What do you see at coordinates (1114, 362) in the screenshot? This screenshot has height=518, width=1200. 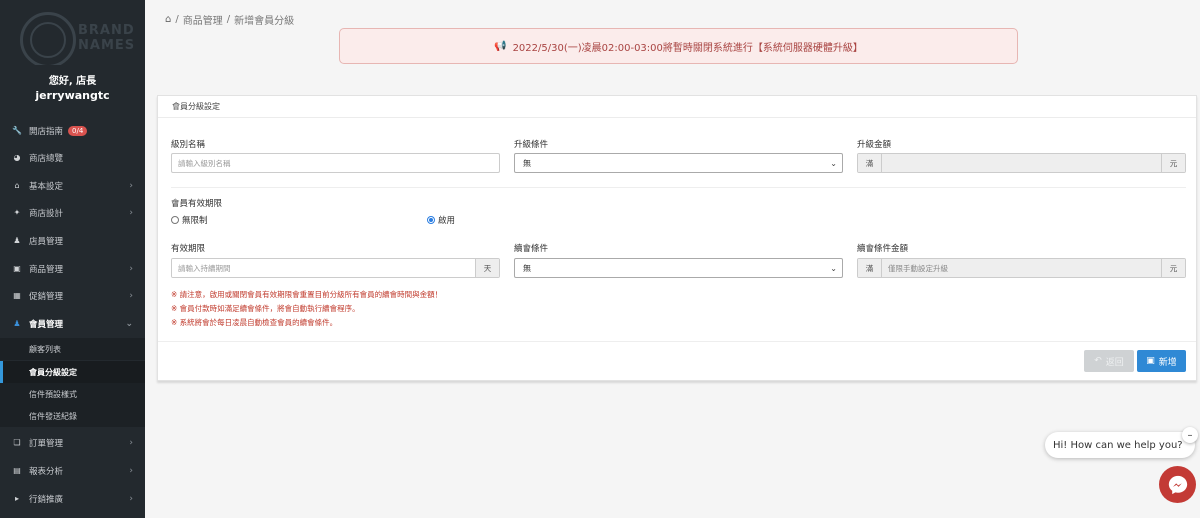 I see `back-button-label: 返回` at bounding box center [1114, 362].